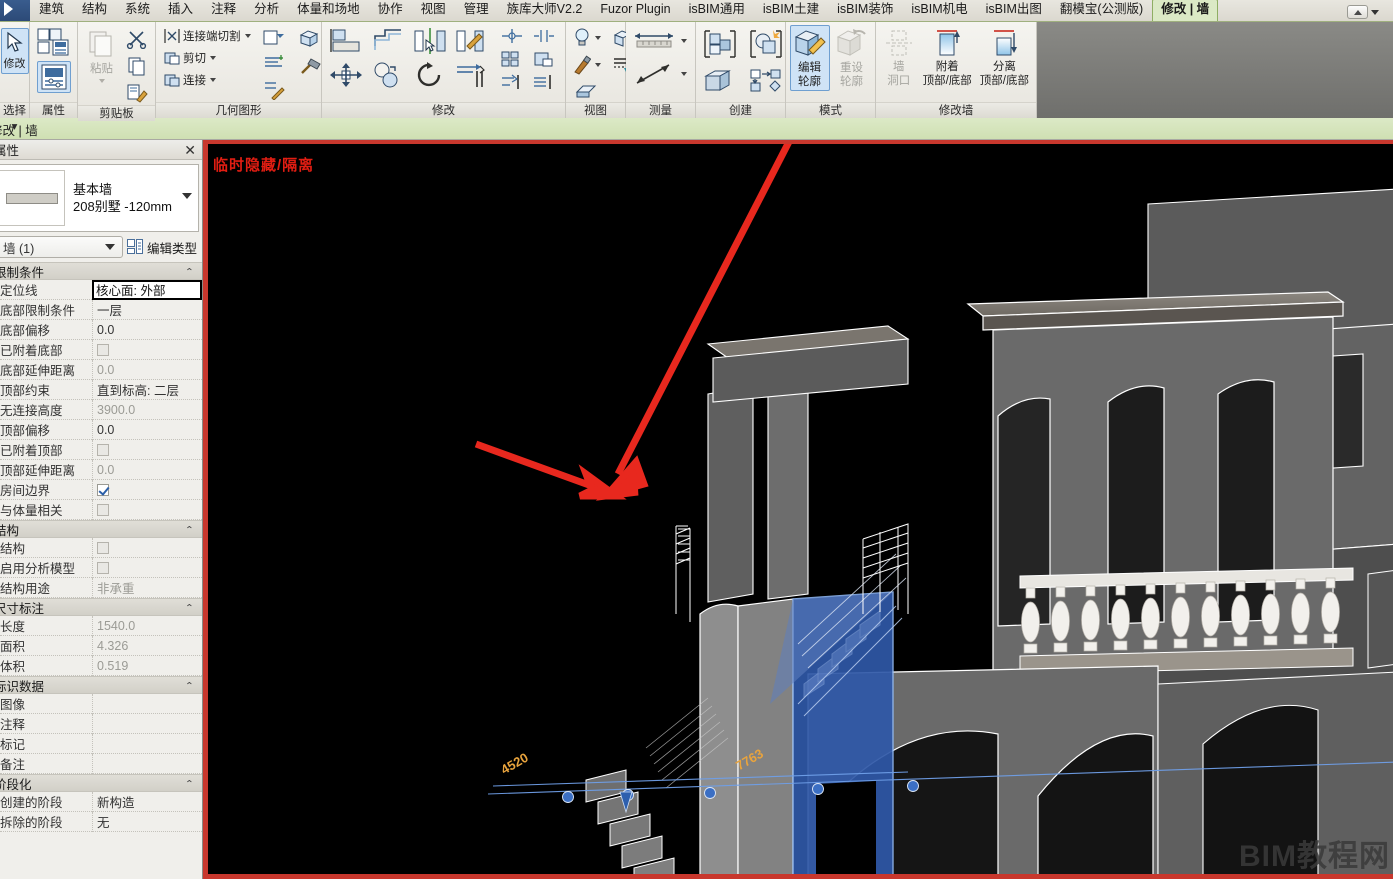 This screenshot has height=879, width=1393. What do you see at coordinates (147, 309) in the screenshot?
I see `property-value: 一层` at bounding box center [147, 309].